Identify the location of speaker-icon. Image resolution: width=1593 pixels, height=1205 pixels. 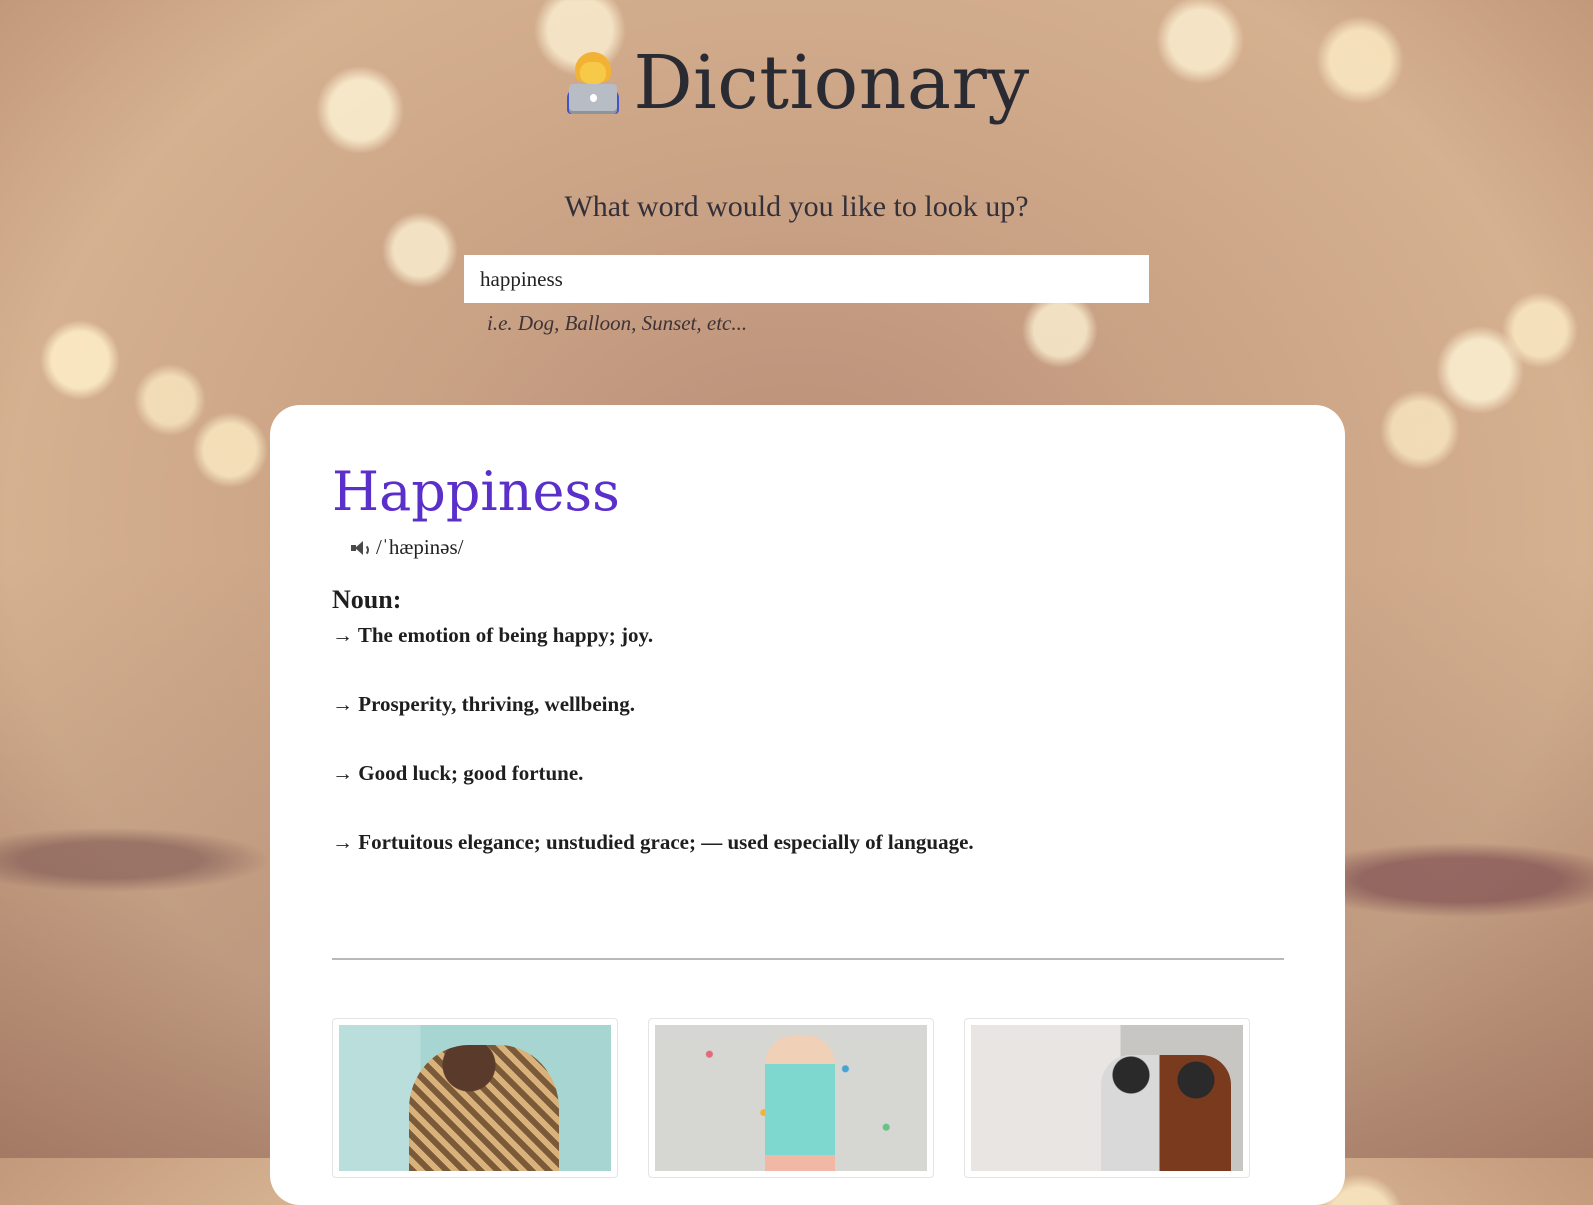
(359, 548).